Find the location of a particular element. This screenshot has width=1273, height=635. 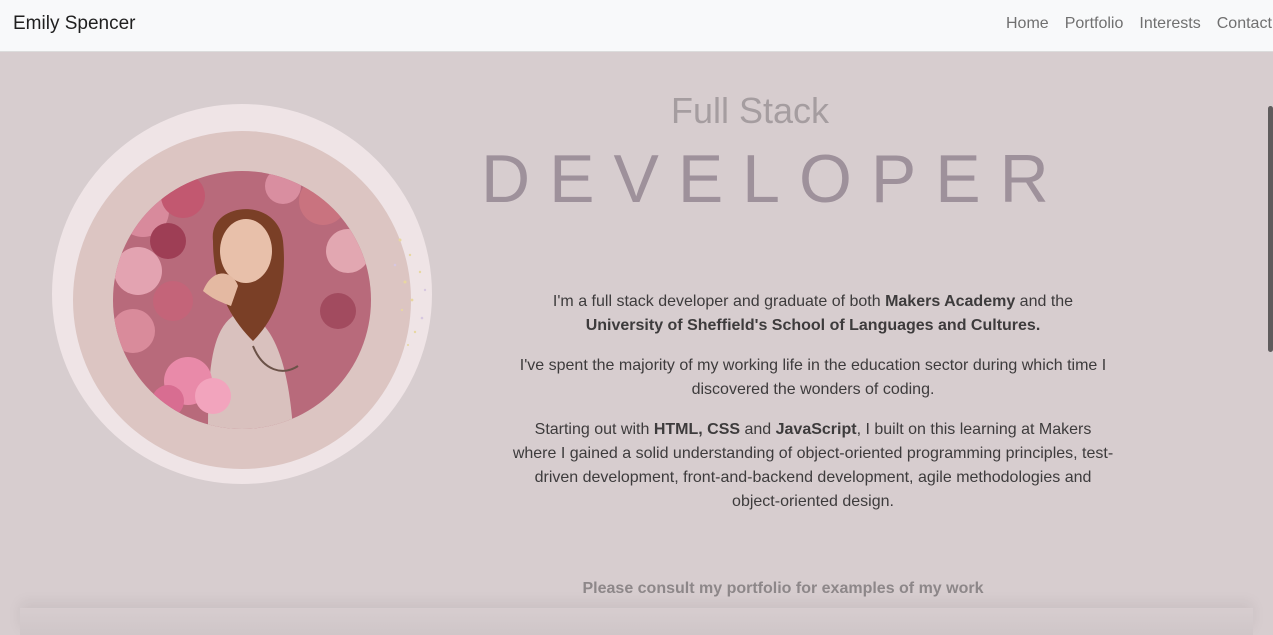

nav-portfolio: Portfolio is located at coordinates (1094, 24).